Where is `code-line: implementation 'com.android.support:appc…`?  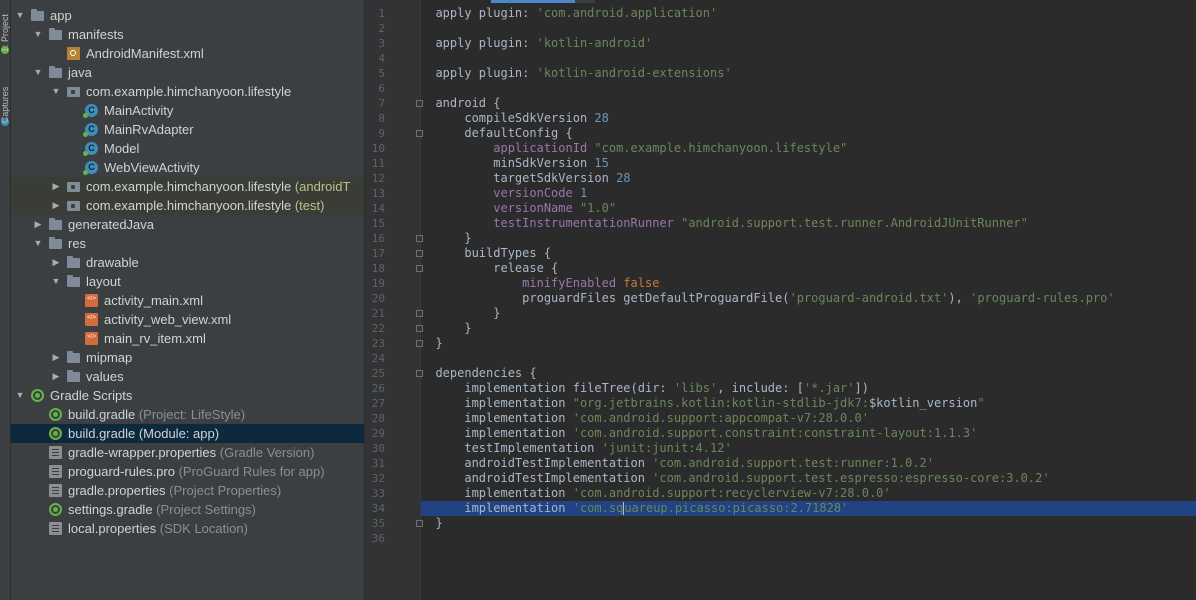
code-line: implementation 'com.android.support:appc… is located at coordinates (808, 418).